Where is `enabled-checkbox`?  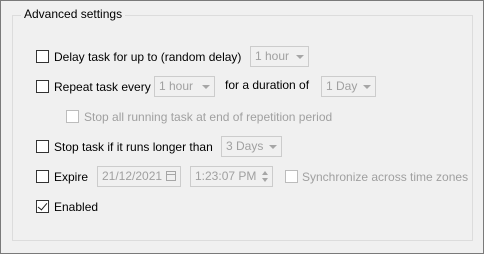
enabled-checkbox is located at coordinates (42, 206).